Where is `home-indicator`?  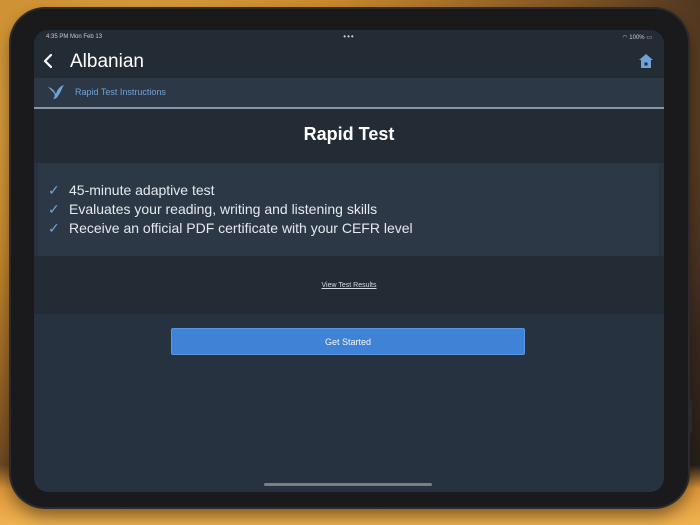 home-indicator is located at coordinates (348, 484).